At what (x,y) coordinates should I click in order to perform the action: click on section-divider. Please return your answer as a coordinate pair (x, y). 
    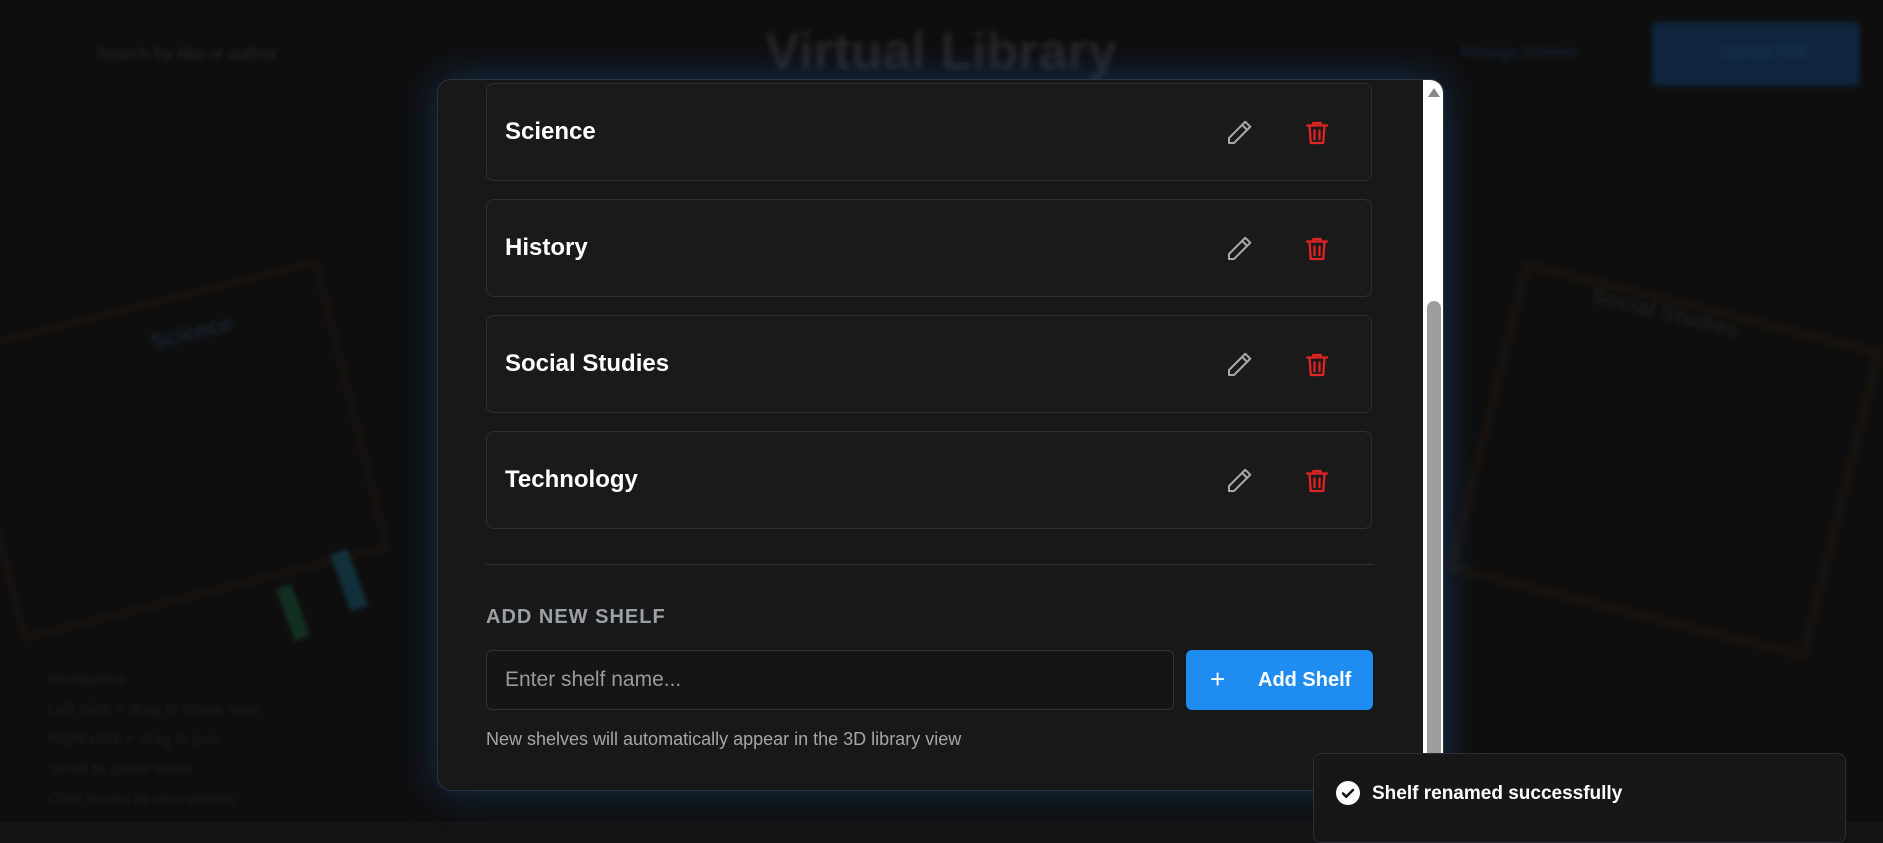
    Looking at the image, I should click on (930, 564).